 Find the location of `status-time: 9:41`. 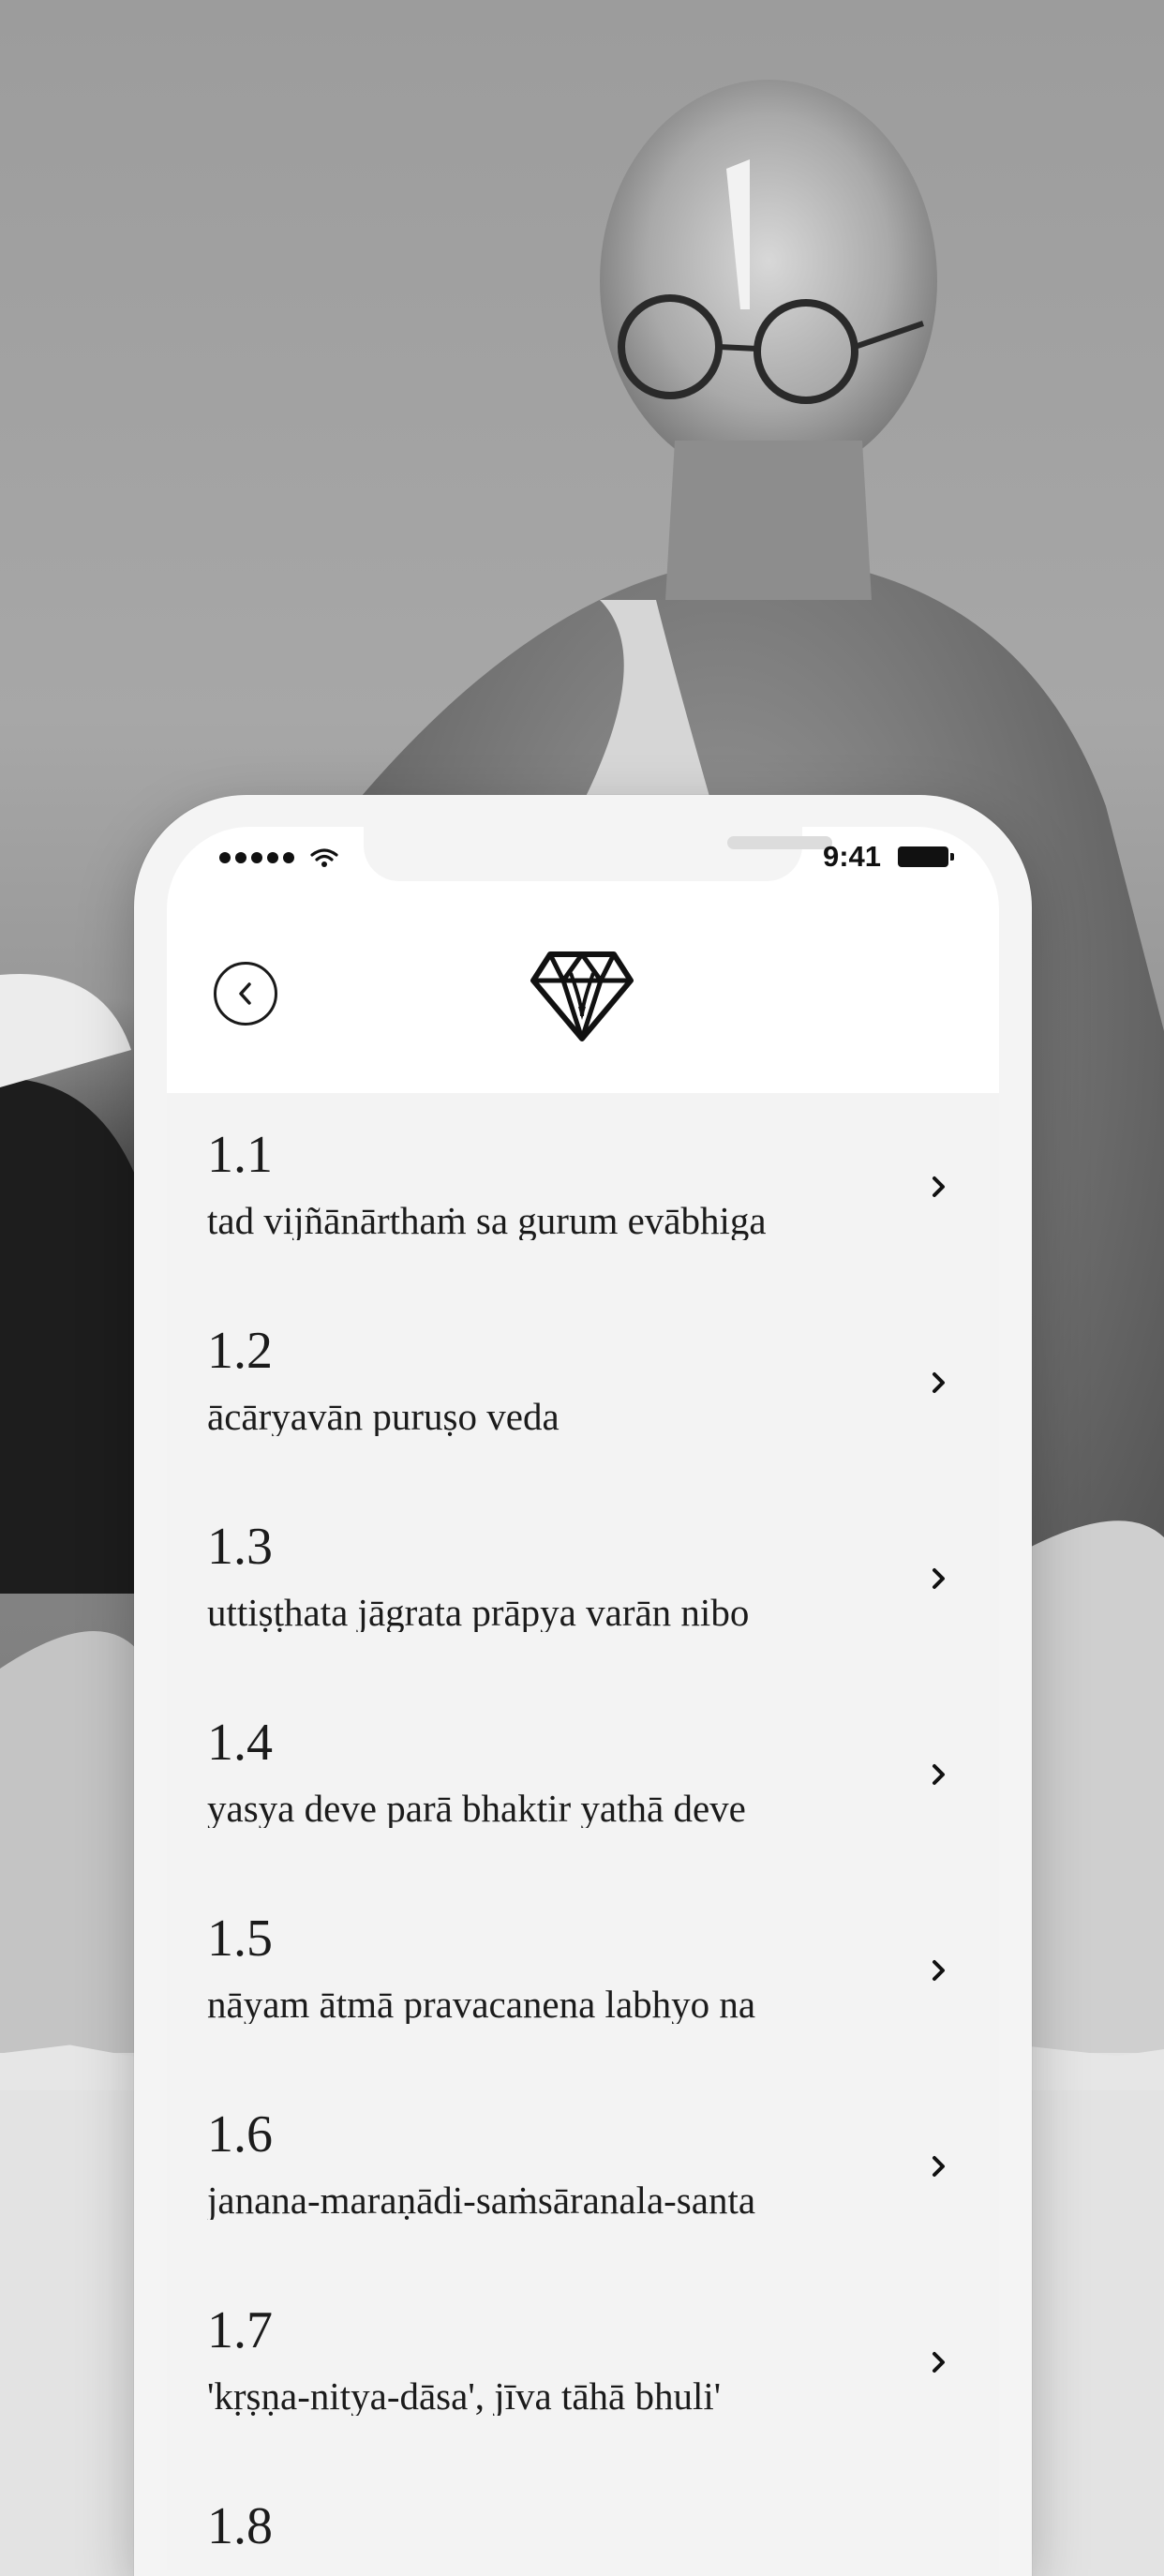

status-time: 9:41 is located at coordinates (851, 857).